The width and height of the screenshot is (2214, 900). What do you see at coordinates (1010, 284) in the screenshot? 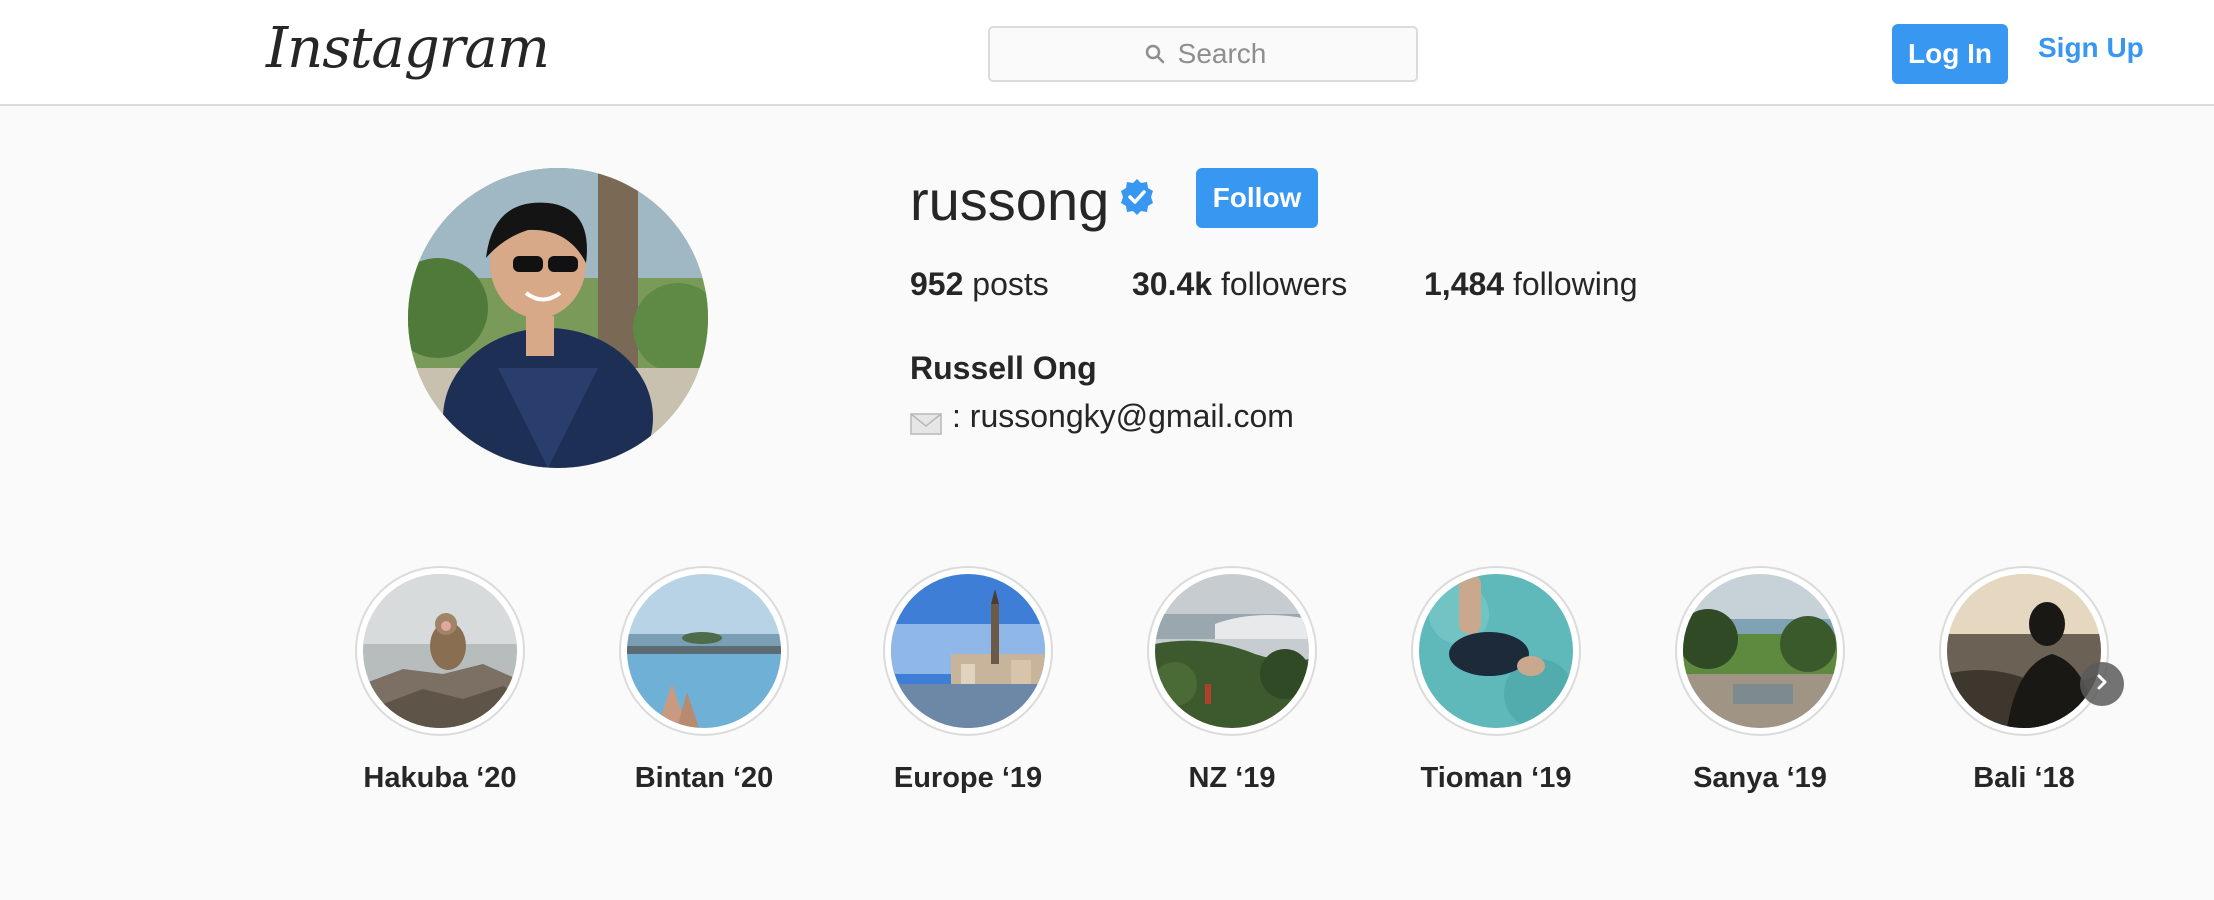
I see `posts-label: posts` at bounding box center [1010, 284].